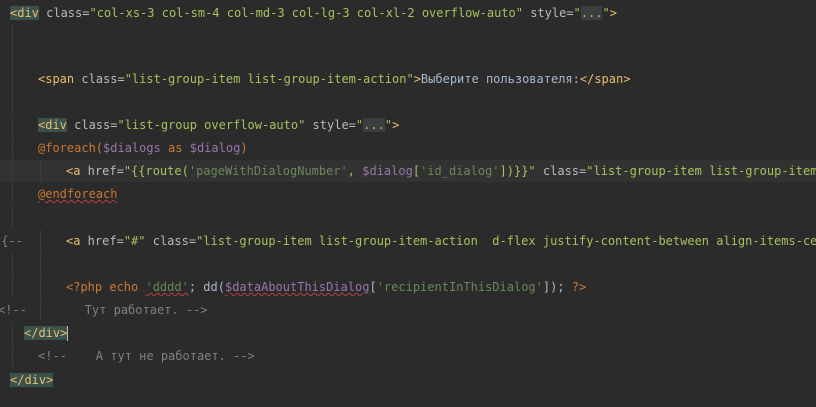 The height and width of the screenshot is (407, 816). Describe the element at coordinates (146, 356) in the screenshot. I see `code-text: <!-- А тут не работает. -->` at that location.